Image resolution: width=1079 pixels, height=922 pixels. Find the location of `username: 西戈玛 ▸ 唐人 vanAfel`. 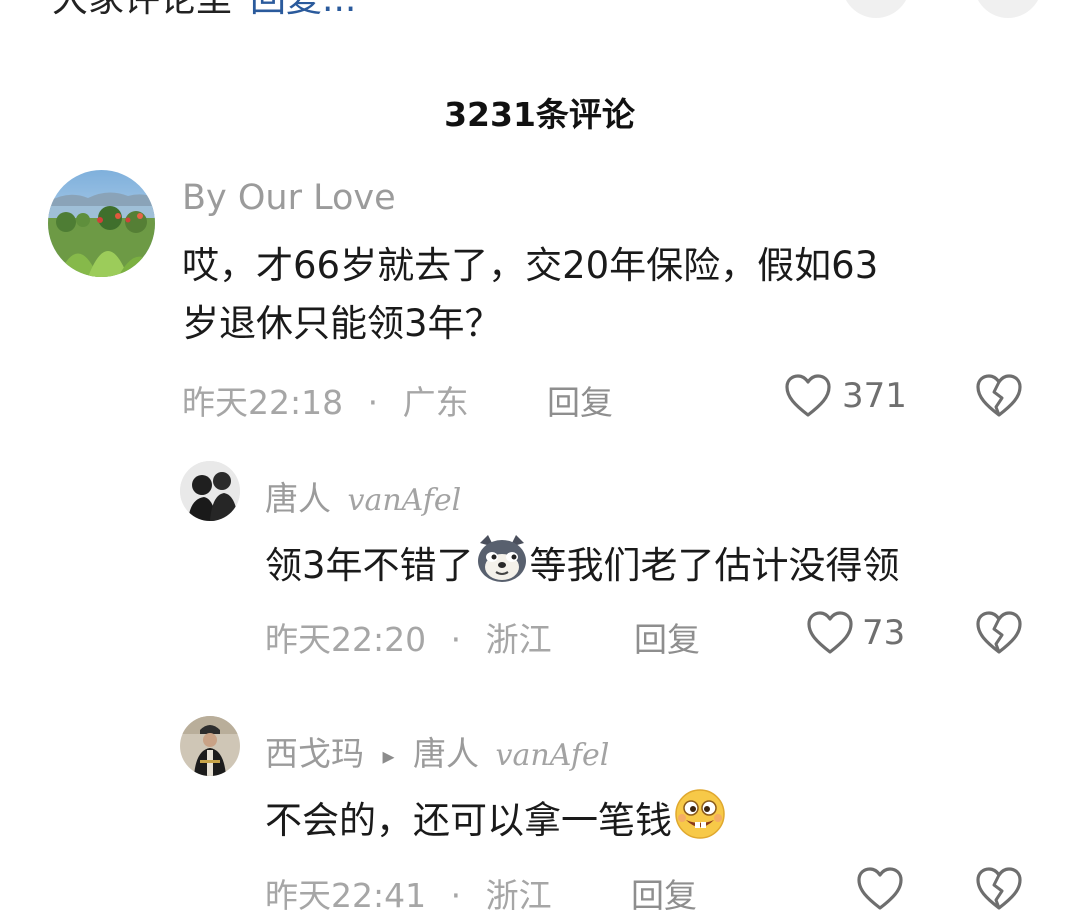

username: 西戈玛 ▸ 唐人 vanAfel is located at coordinates (437, 751).